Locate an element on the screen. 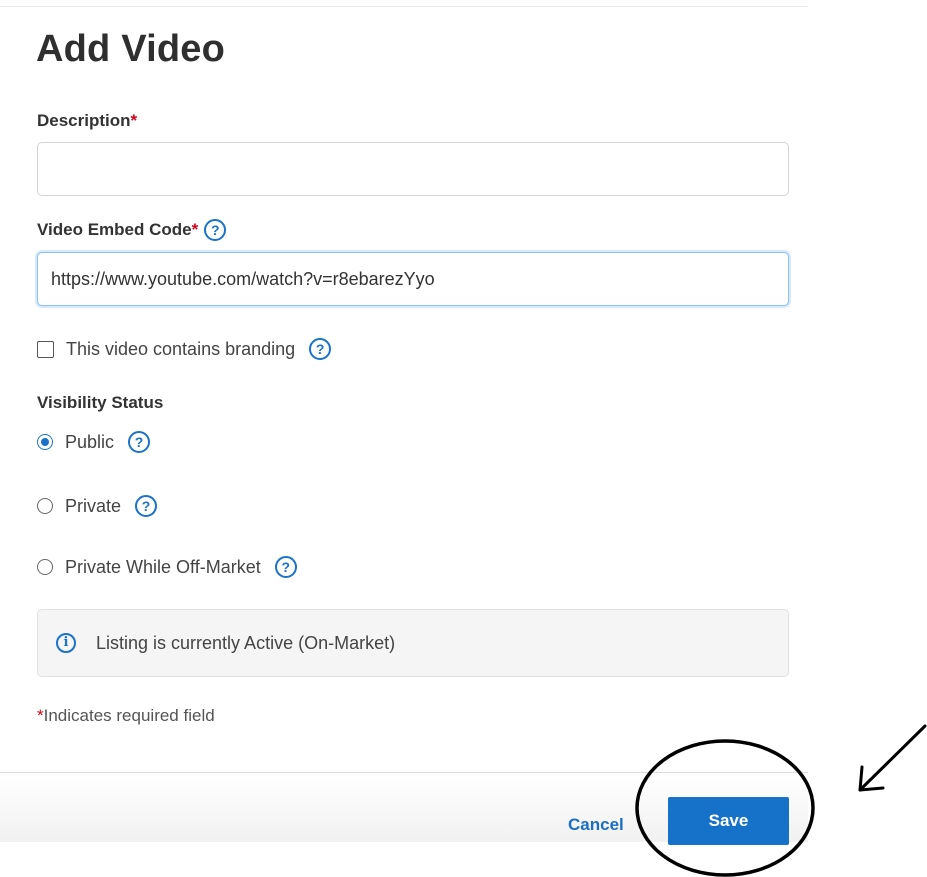  public-label: Public is located at coordinates (90, 441).